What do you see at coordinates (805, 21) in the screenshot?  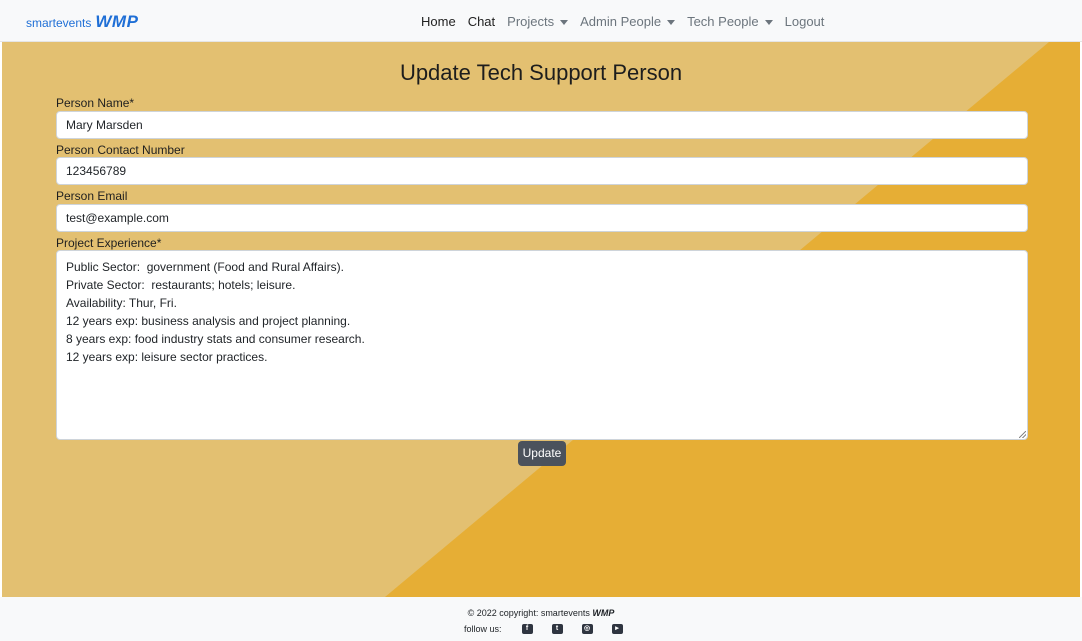 I see `nav-logout: Logout` at bounding box center [805, 21].